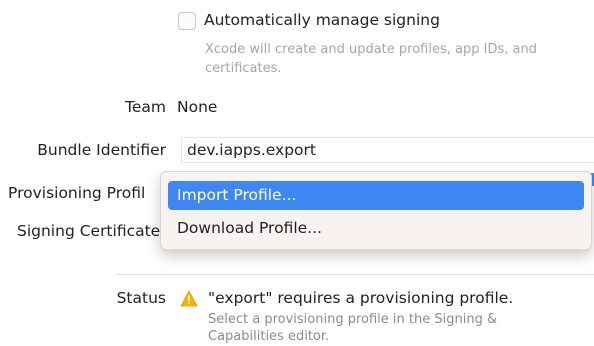  What do you see at coordinates (355, 274) in the screenshot?
I see `section-divider` at bounding box center [355, 274].